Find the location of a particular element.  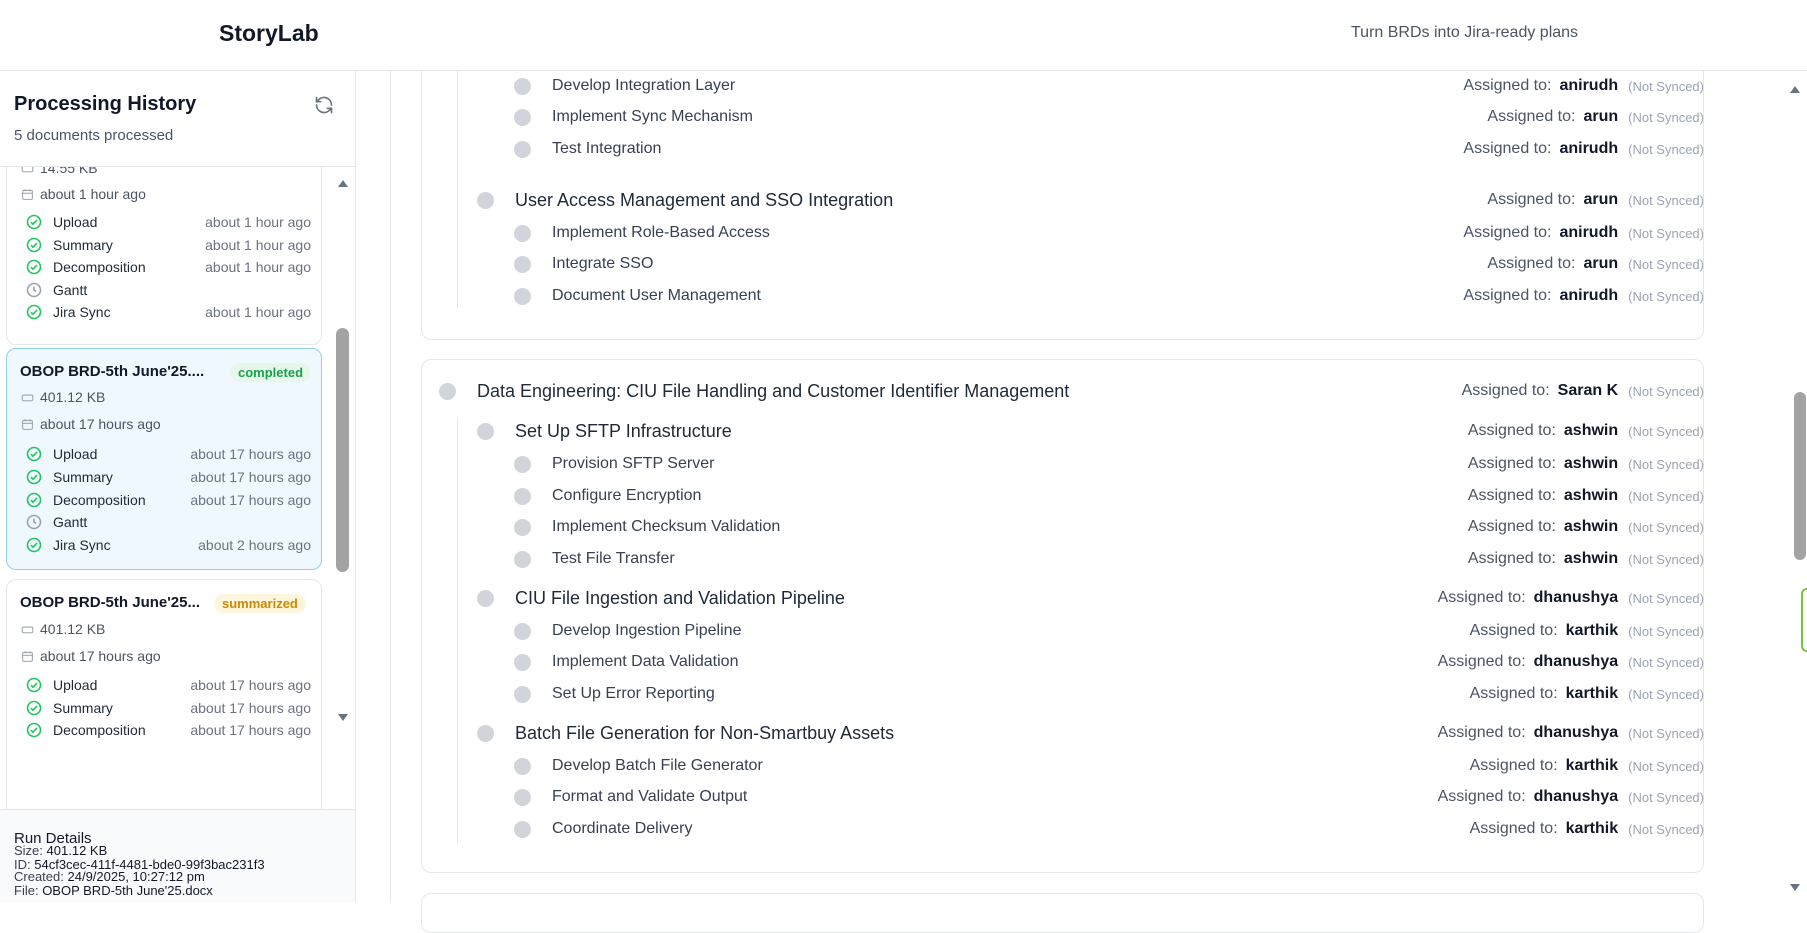

tree-guide-line is located at coordinates (457, 630).